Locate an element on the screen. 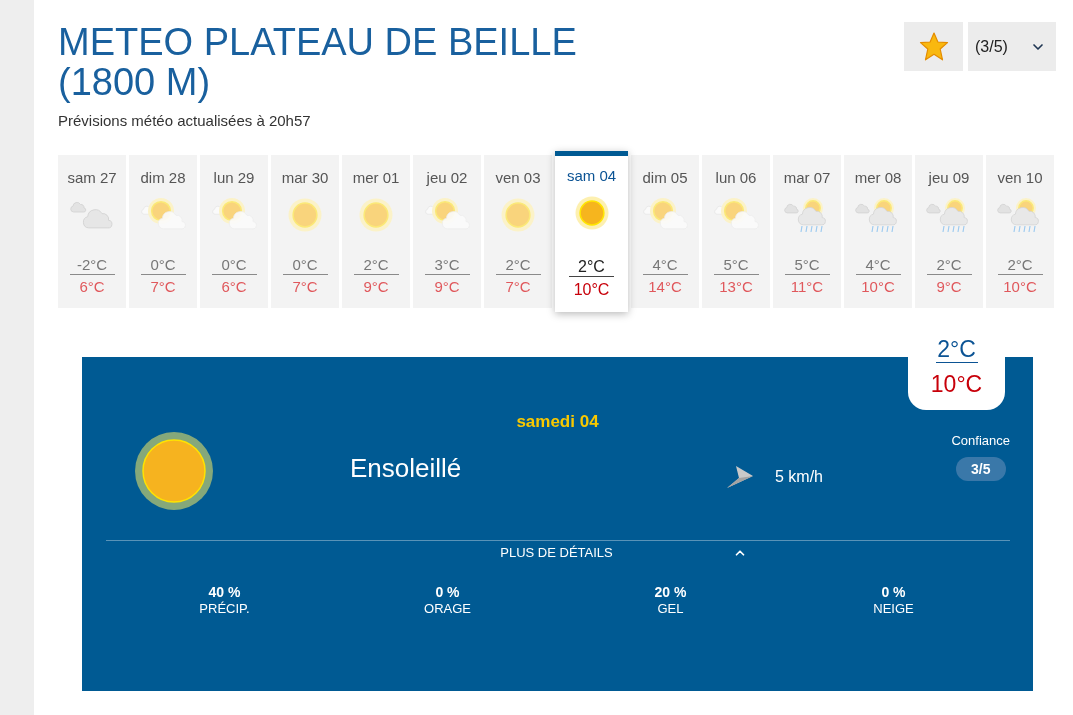  sun-icon is located at coordinates (174, 471).